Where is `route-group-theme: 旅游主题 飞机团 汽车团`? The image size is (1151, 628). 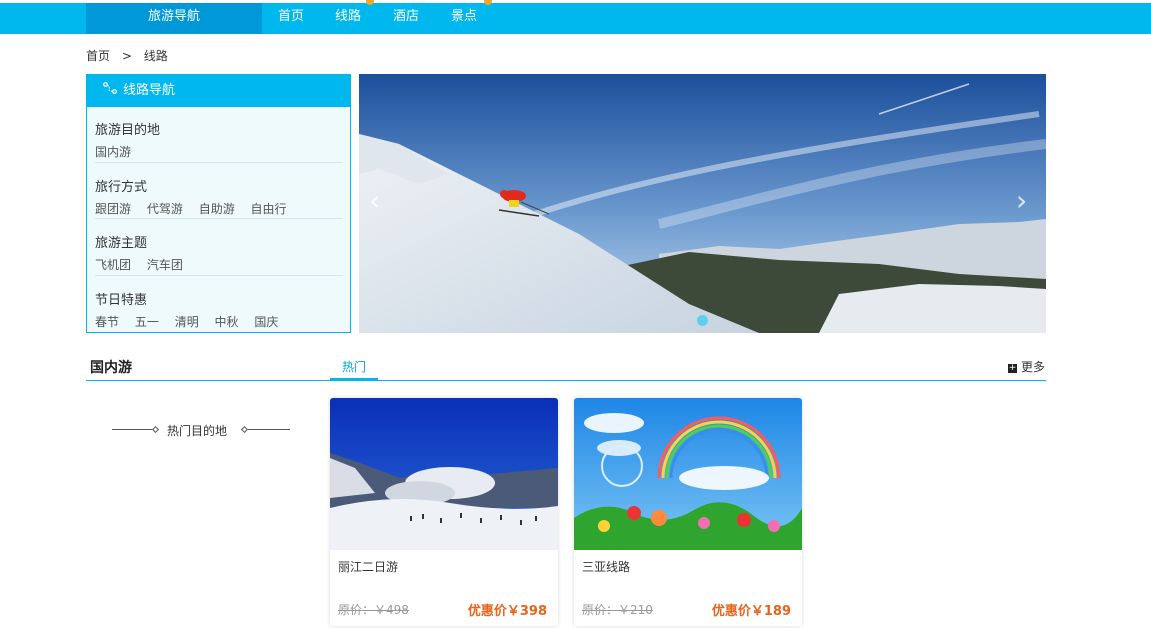
route-group-theme: 旅游主题 飞机团 汽车团 is located at coordinates (219, 252).